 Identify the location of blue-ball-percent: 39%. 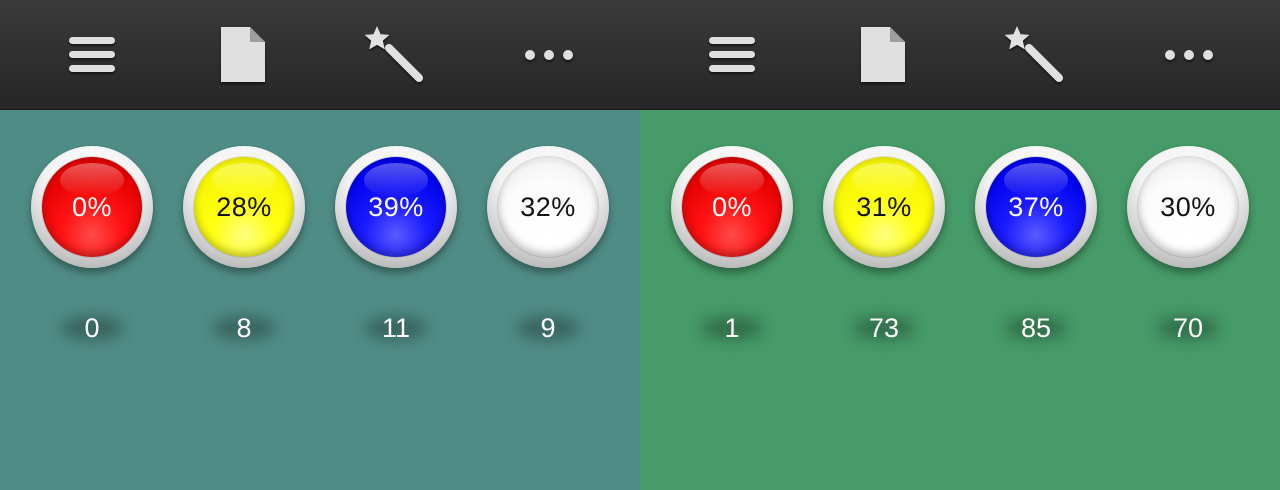
(396, 206).